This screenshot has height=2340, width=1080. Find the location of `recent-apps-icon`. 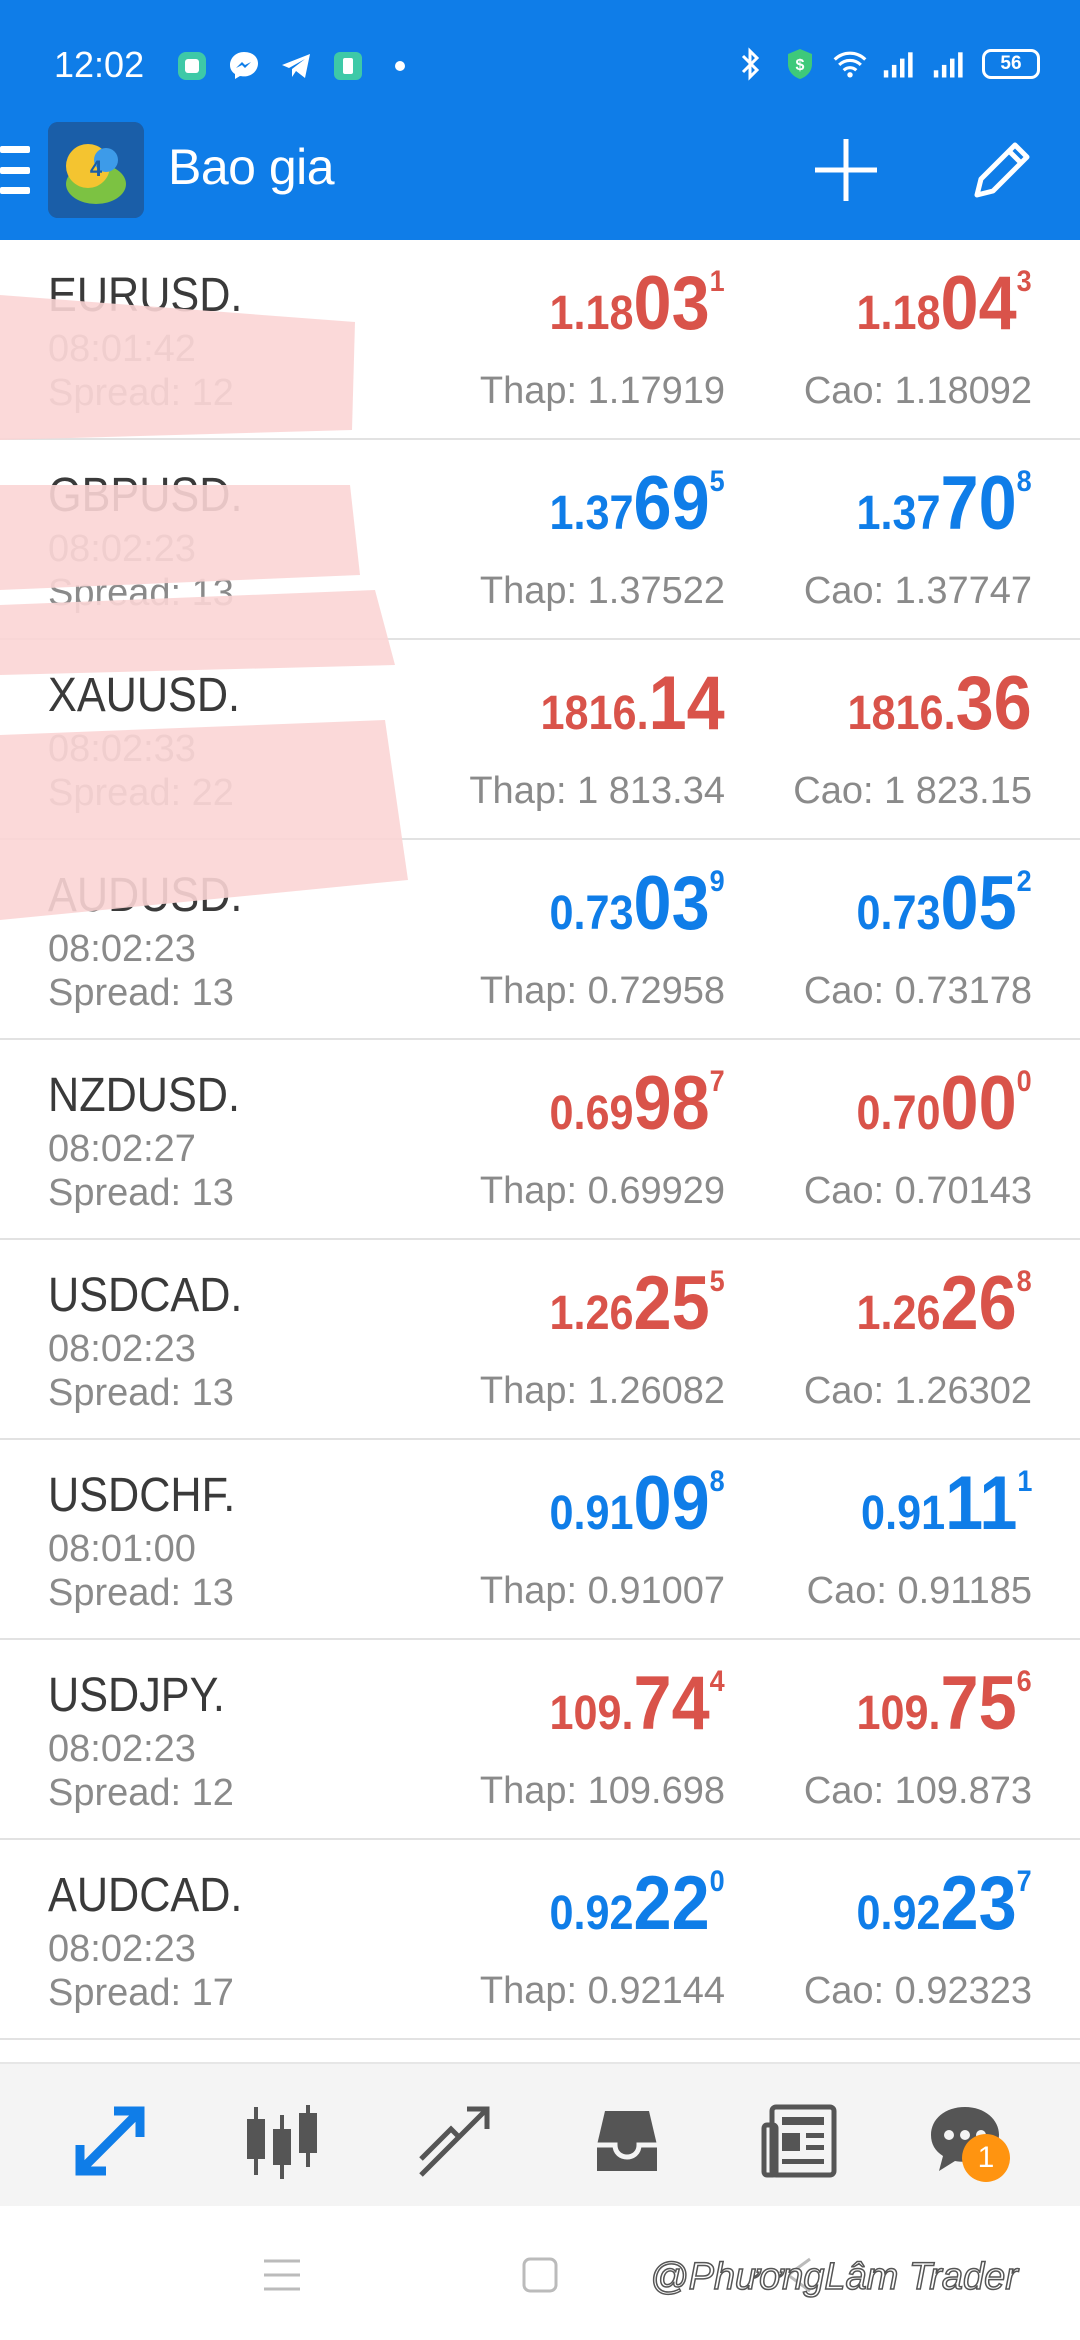

recent-apps-icon is located at coordinates (282, 2275).